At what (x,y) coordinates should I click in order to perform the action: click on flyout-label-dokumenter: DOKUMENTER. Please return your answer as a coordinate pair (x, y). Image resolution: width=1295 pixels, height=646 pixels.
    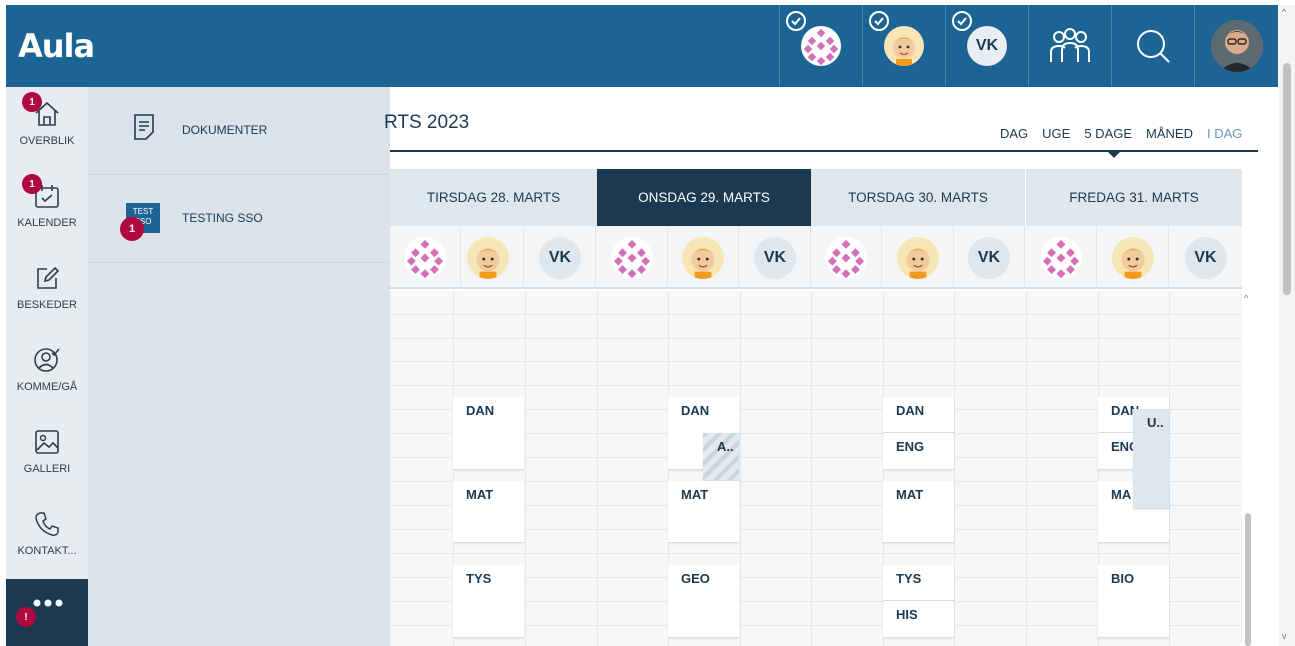
    Looking at the image, I should click on (225, 130).